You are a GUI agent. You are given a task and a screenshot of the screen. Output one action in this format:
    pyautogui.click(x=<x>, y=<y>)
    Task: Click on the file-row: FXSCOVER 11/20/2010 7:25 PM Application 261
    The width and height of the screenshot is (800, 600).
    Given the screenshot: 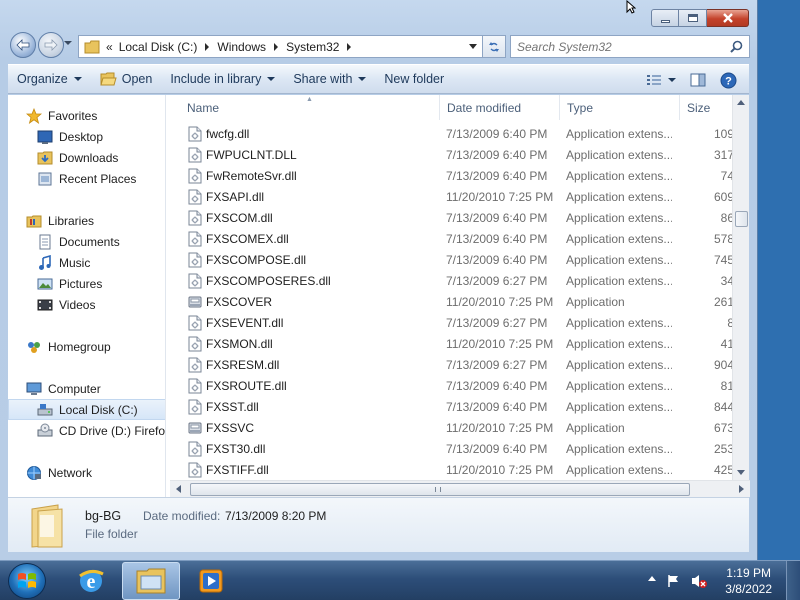 What is the action you would take?
    pyautogui.click(x=460, y=301)
    